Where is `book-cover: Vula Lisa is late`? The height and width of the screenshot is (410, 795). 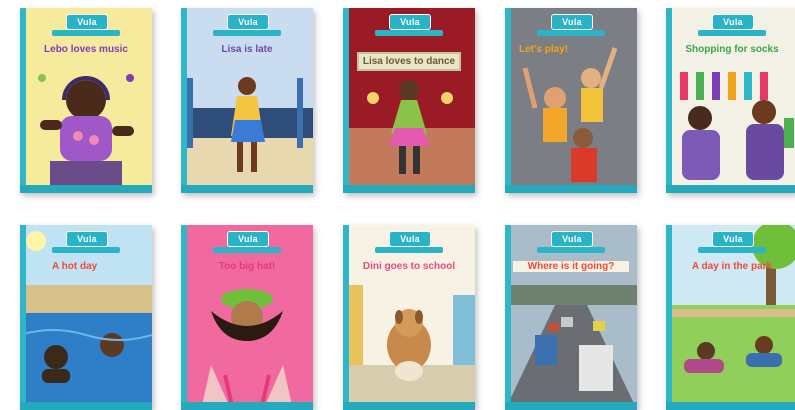
book-cover: Vula Lisa is late is located at coordinates (247, 100).